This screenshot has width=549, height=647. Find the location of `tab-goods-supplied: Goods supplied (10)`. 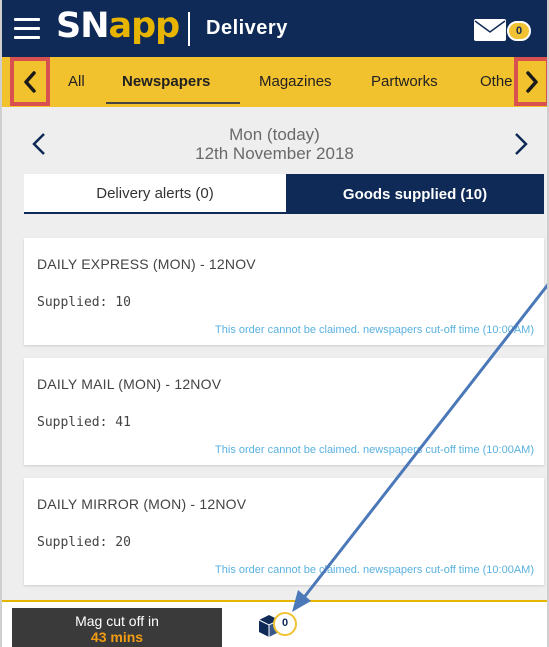

tab-goods-supplied: Goods supplied (10) is located at coordinates (415, 194).